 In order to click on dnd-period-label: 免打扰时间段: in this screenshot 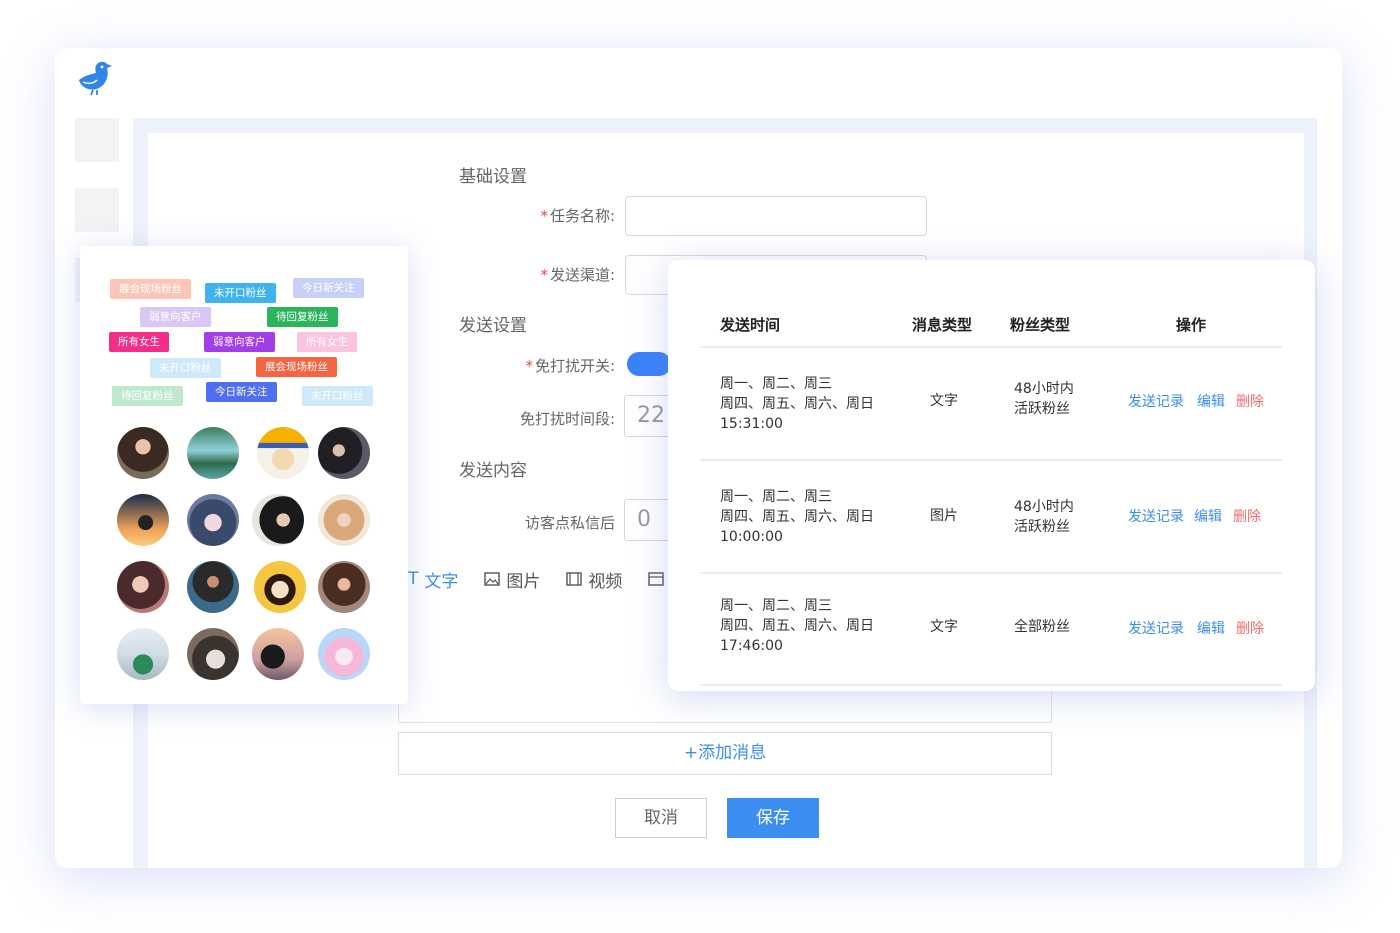, I will do `click(567, 419)`.